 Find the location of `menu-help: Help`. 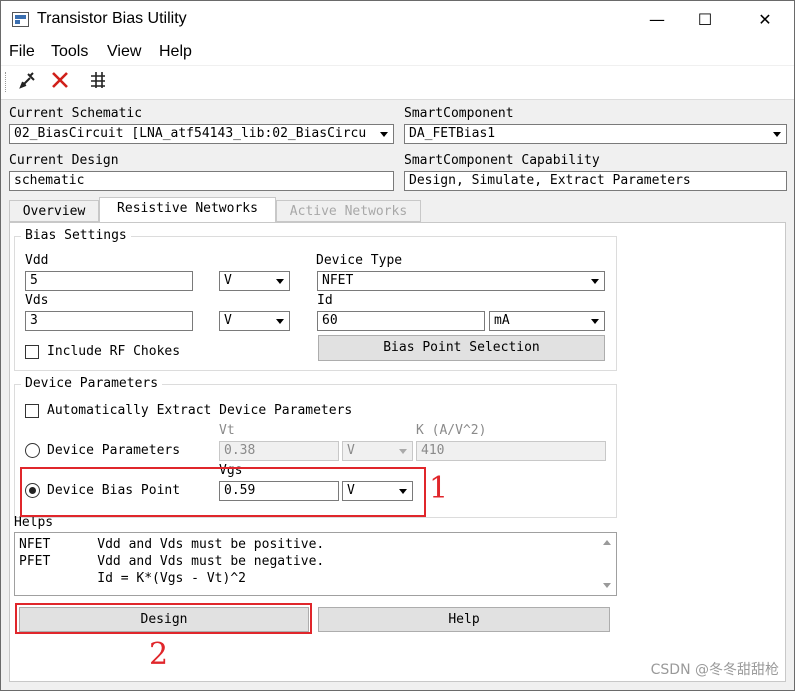

menu-help: Help is located at coordinates (175, 52).